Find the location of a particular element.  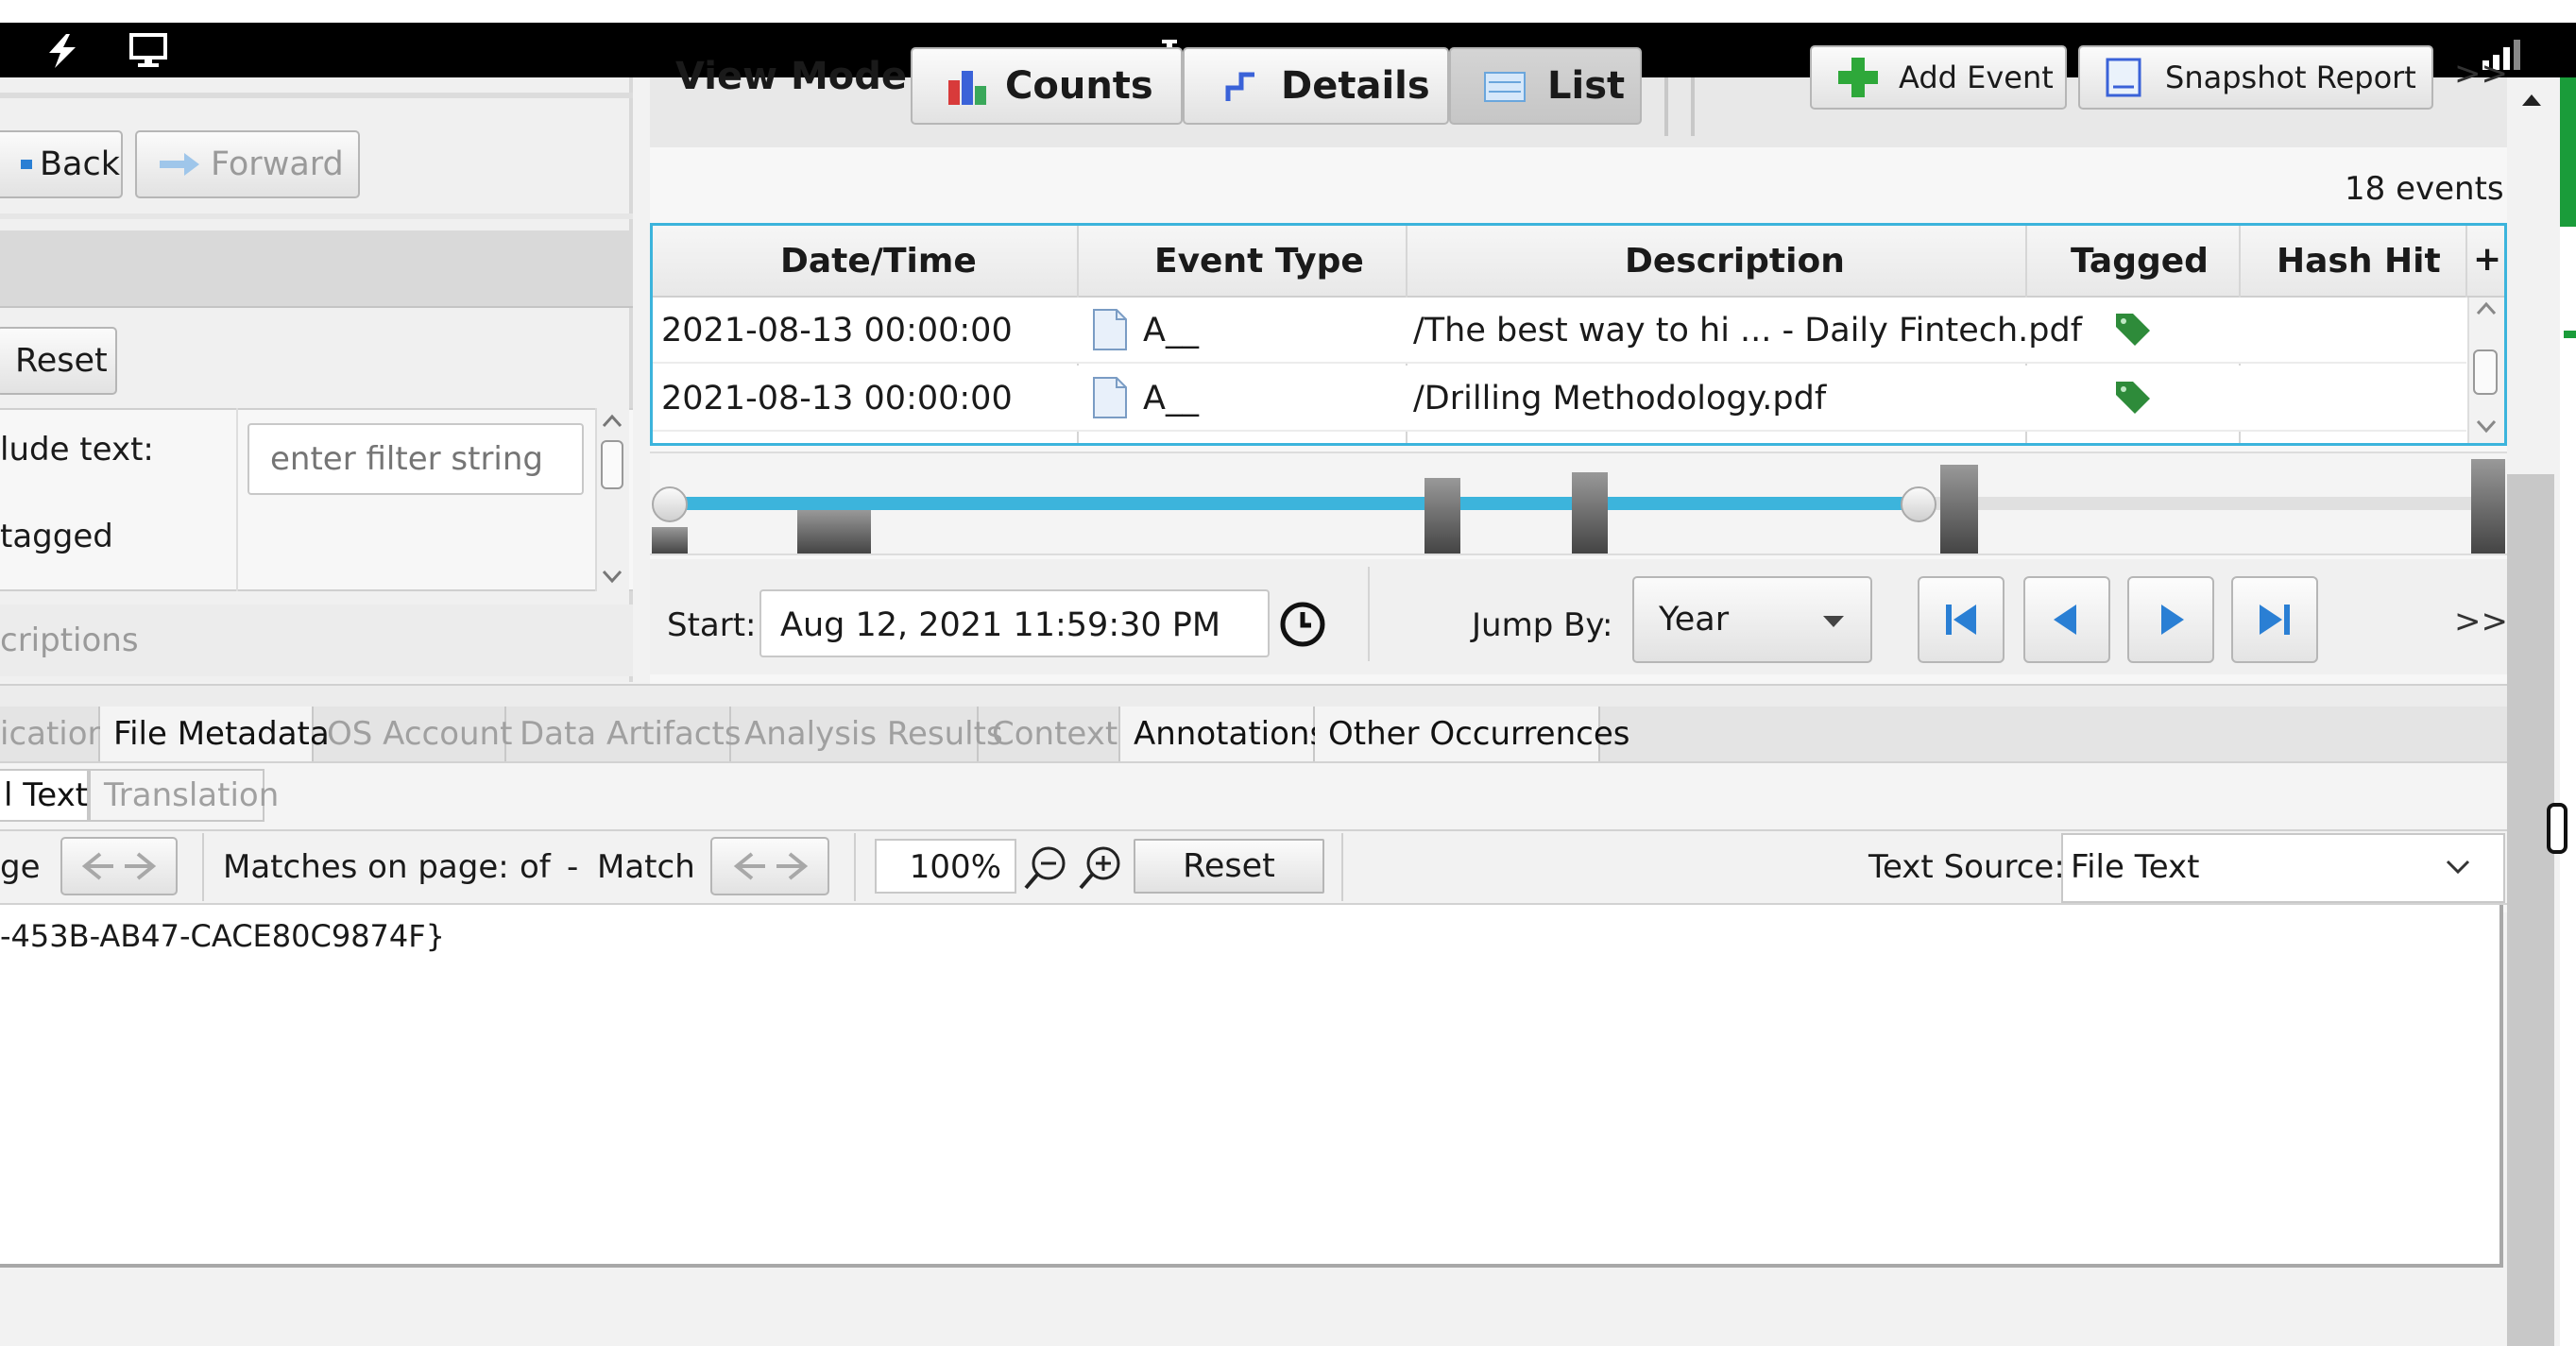

column-header-event-type: Event Type is located at coordinates (1259, 261).